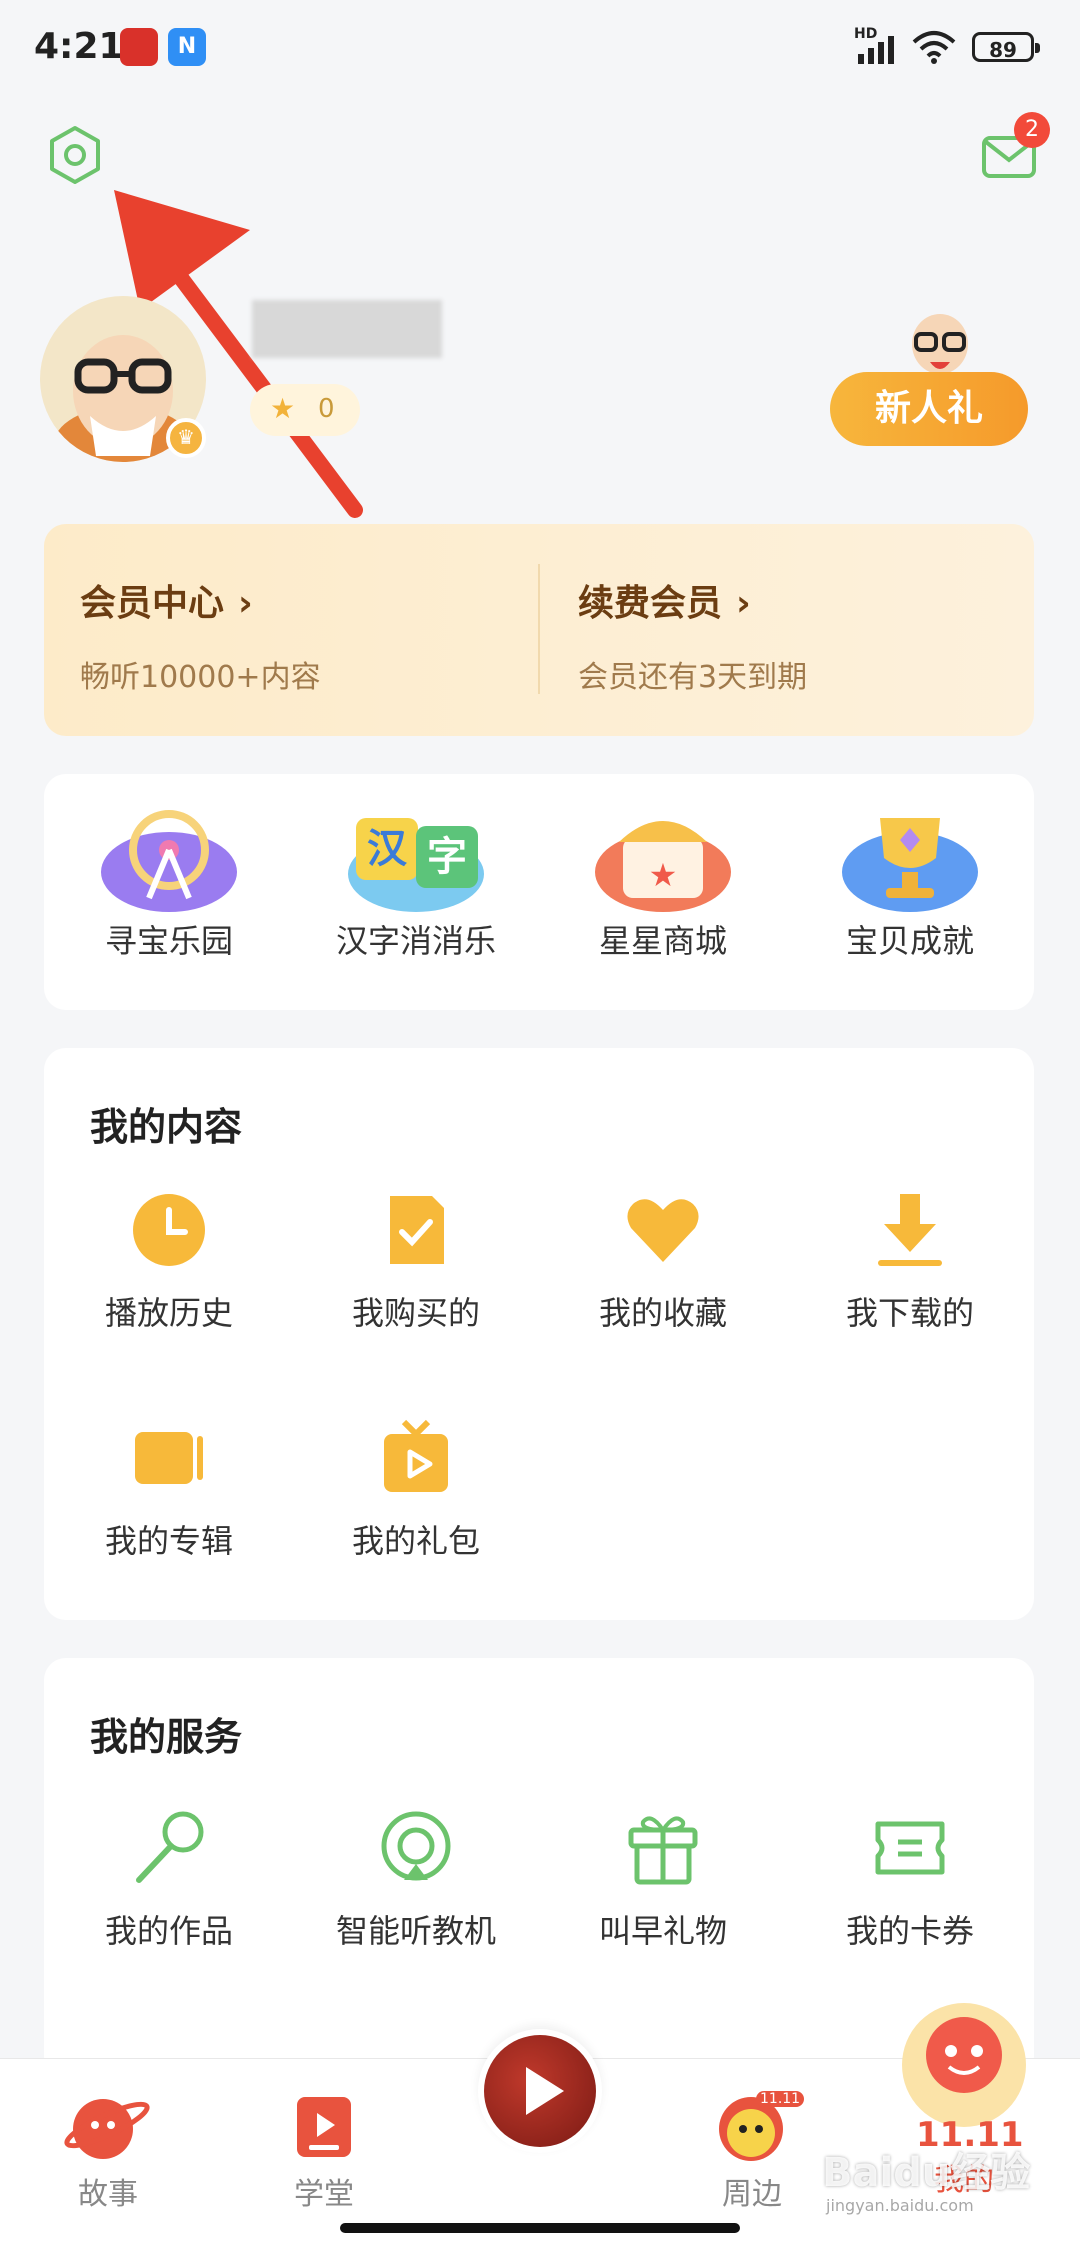 The height and width of the screenshot is (2249, 1080). I want to click on download-icon, so click(910, 1230).